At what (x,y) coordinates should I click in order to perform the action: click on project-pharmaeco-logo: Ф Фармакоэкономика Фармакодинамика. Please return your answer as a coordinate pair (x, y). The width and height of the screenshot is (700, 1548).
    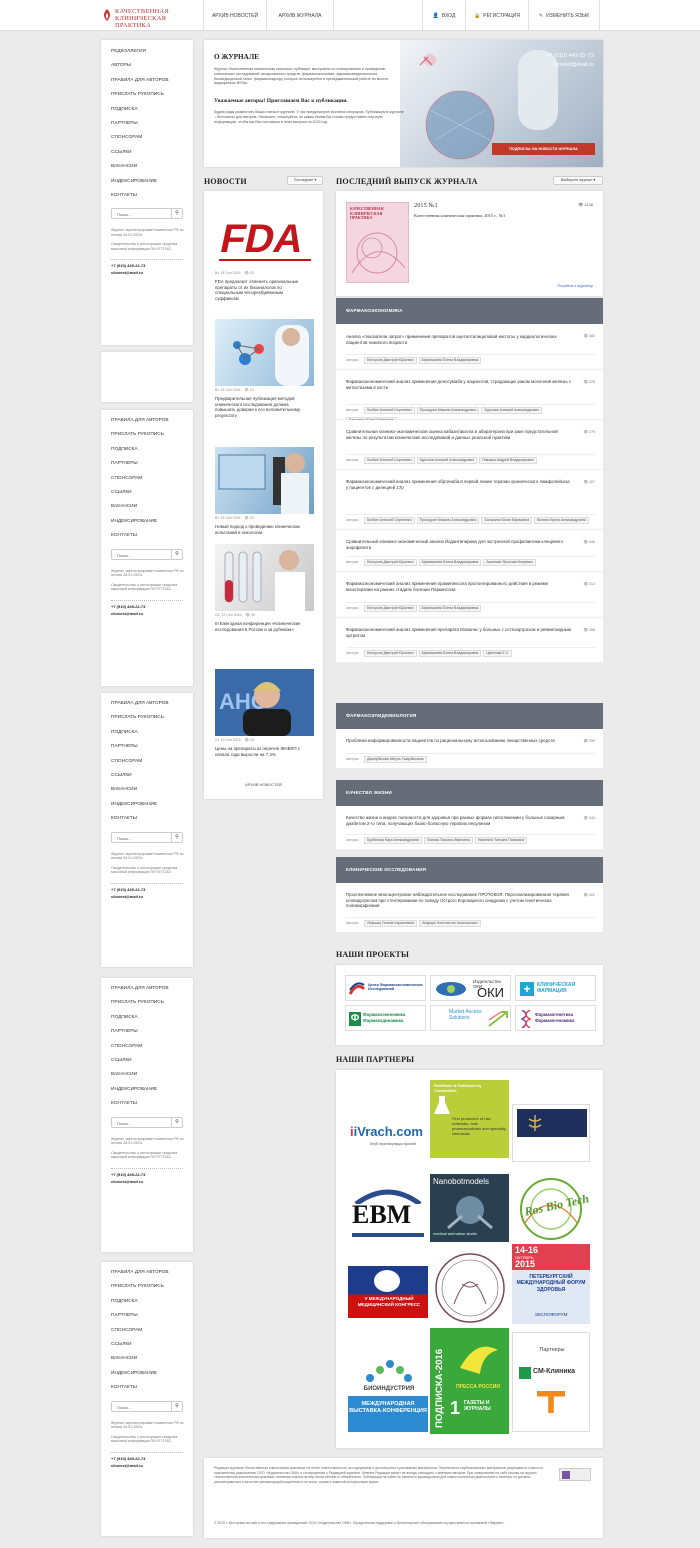
    Looking at the image, I should click on (385, 1018).